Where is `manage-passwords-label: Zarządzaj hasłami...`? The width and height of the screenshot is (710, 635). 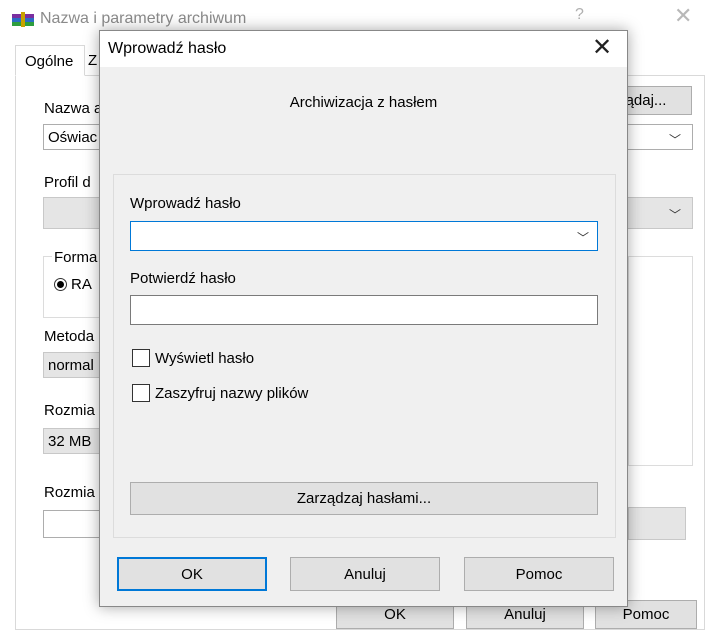 manage-passwords-label: Zarządzaj hasłami... is located at coordinates (364, 498).